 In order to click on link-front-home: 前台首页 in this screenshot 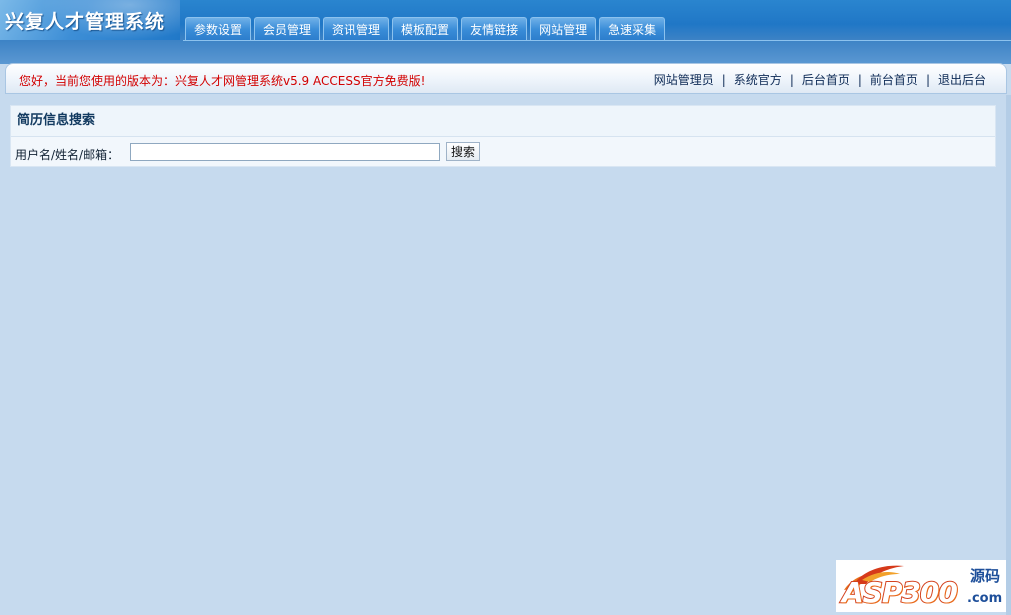, I will do `click(894, 79)`.